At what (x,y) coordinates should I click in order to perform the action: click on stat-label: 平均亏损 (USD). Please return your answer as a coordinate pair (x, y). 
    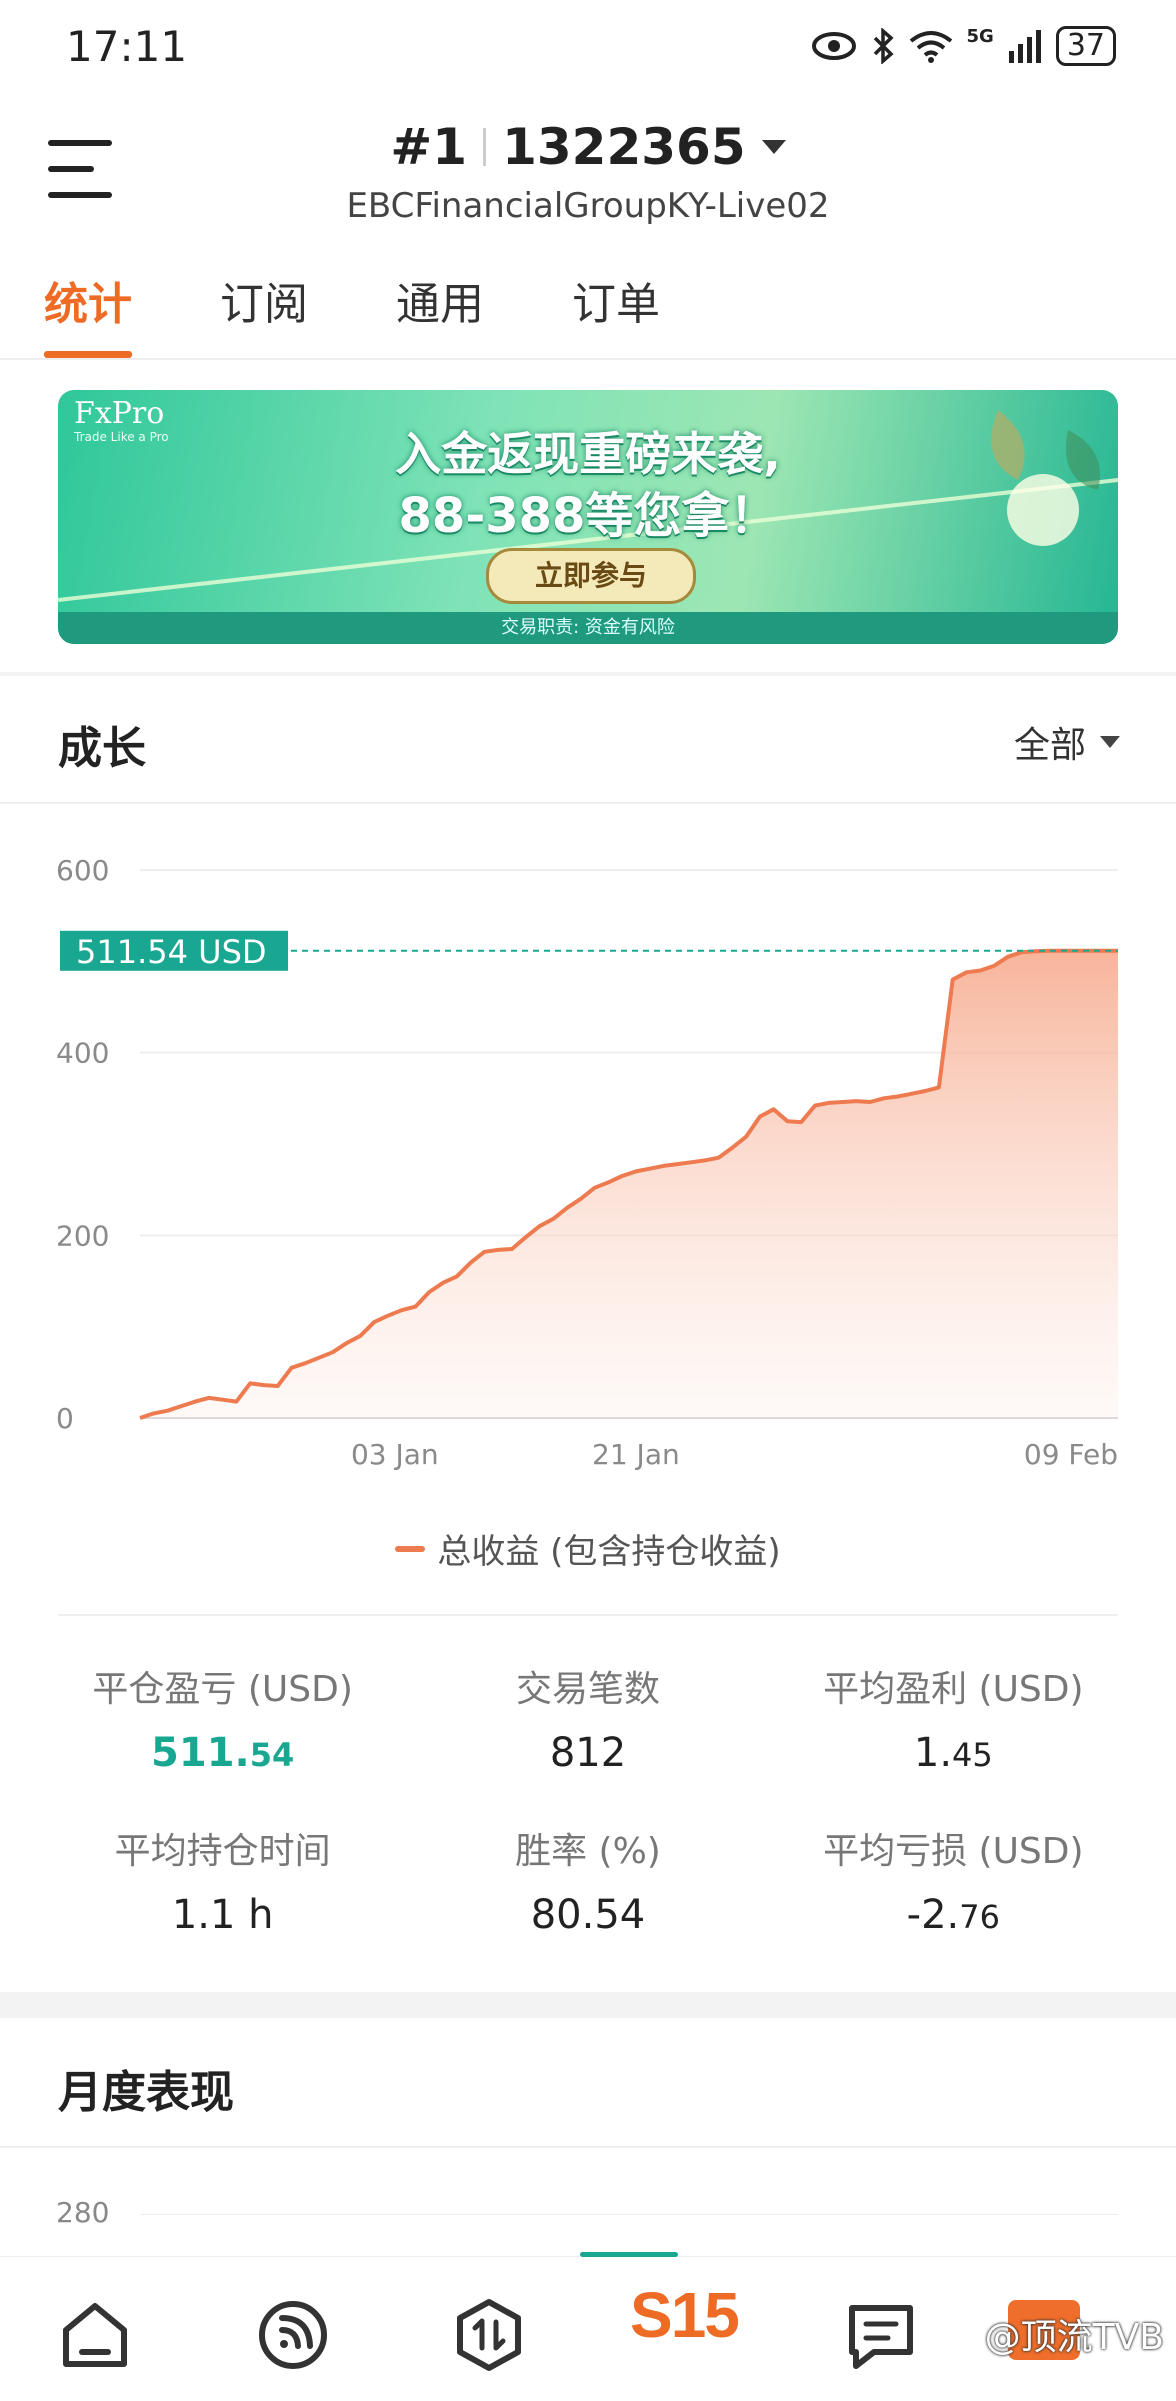
    Looking at the image, I should click on (953, 1851).